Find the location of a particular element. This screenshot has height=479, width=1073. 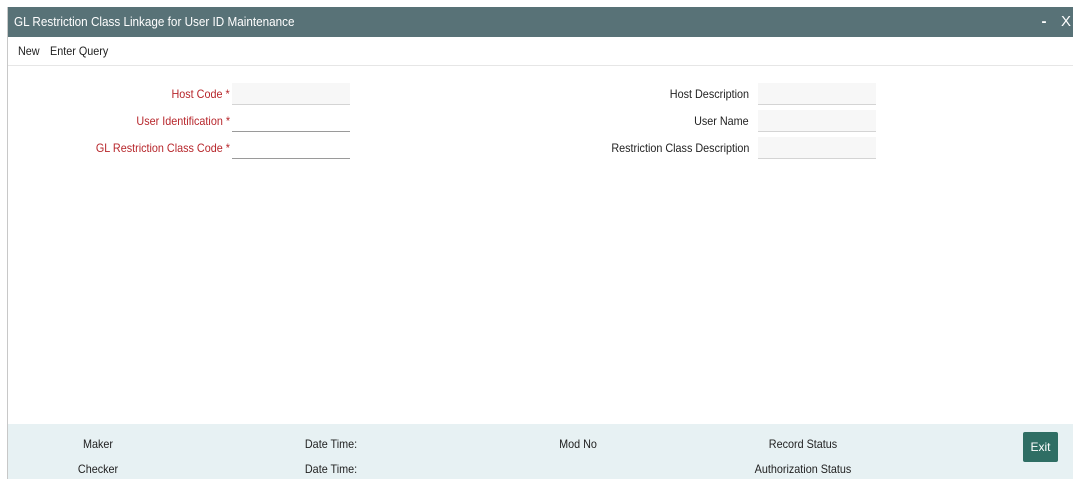

gl-restriction-class-code-label: GL Restriction Class Code * is located at coordinates (162, 148).